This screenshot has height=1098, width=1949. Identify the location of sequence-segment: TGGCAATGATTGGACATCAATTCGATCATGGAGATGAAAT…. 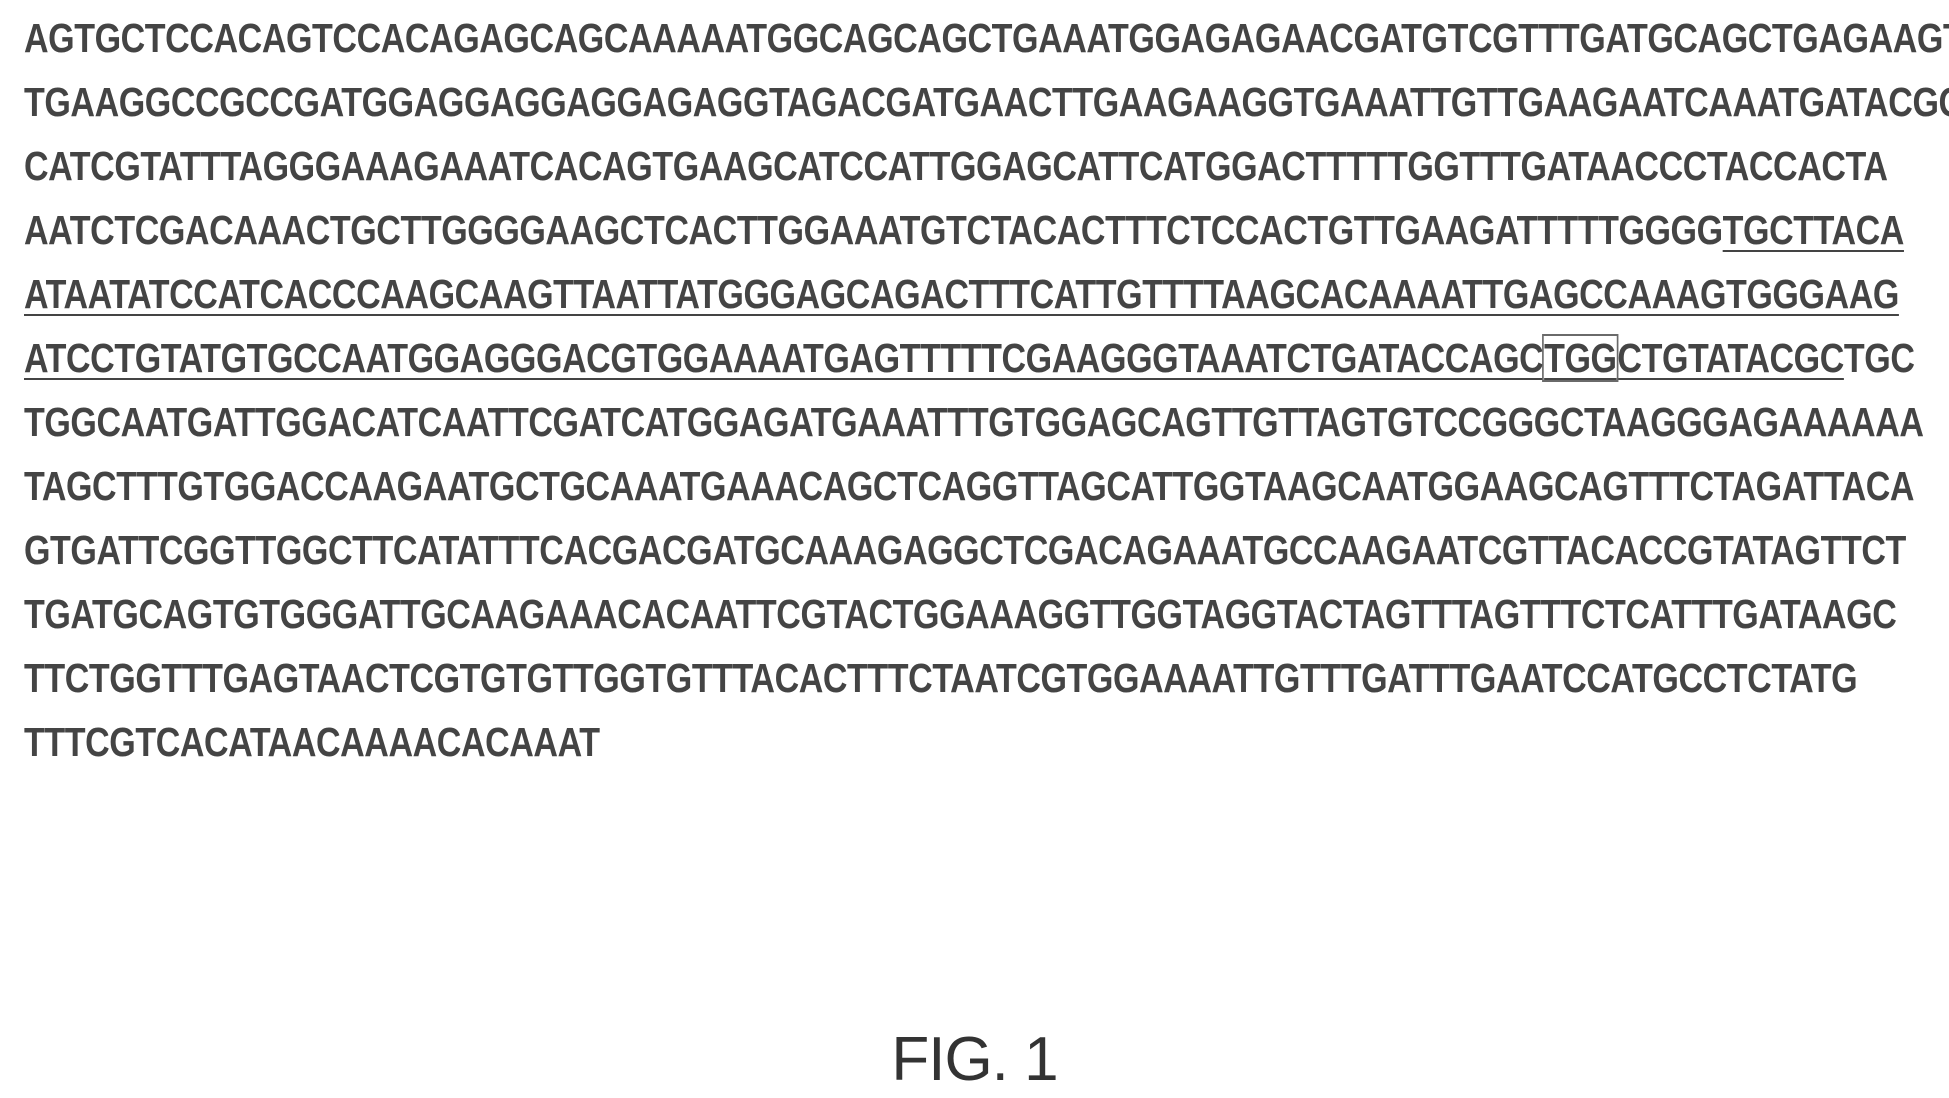
(974, 422).